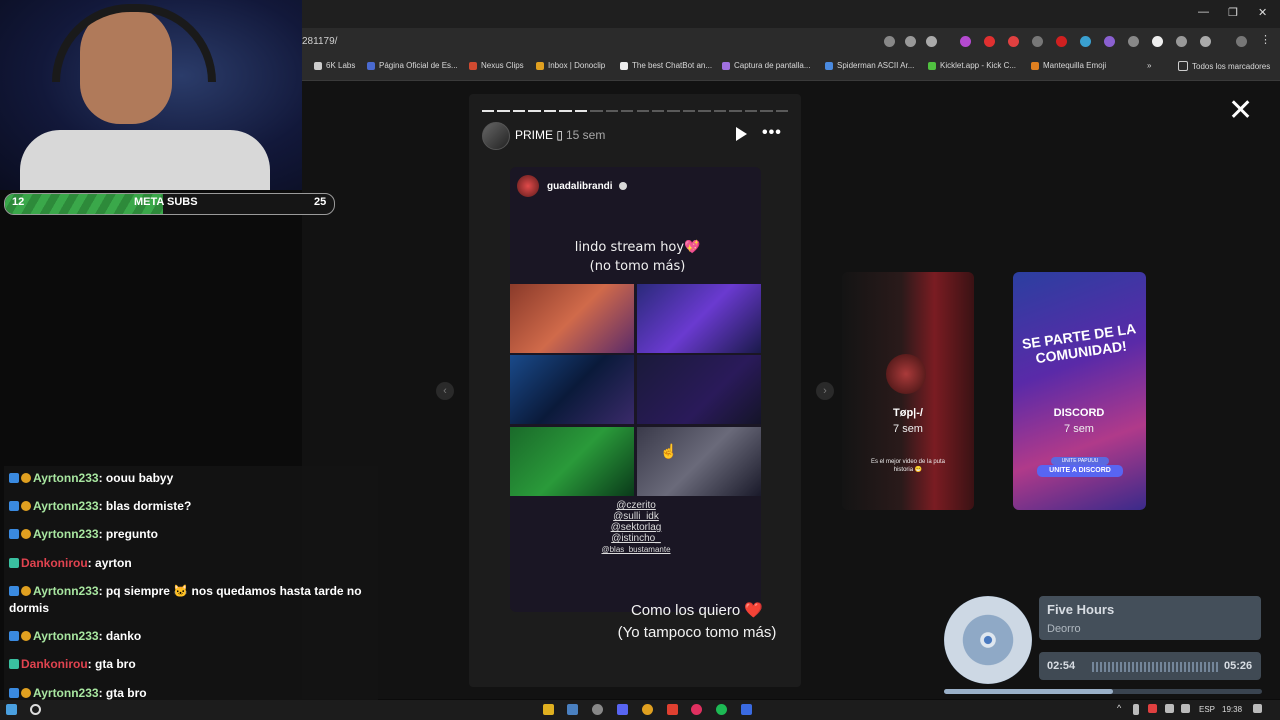  I want to click on info-icon, so click(1133, 41).